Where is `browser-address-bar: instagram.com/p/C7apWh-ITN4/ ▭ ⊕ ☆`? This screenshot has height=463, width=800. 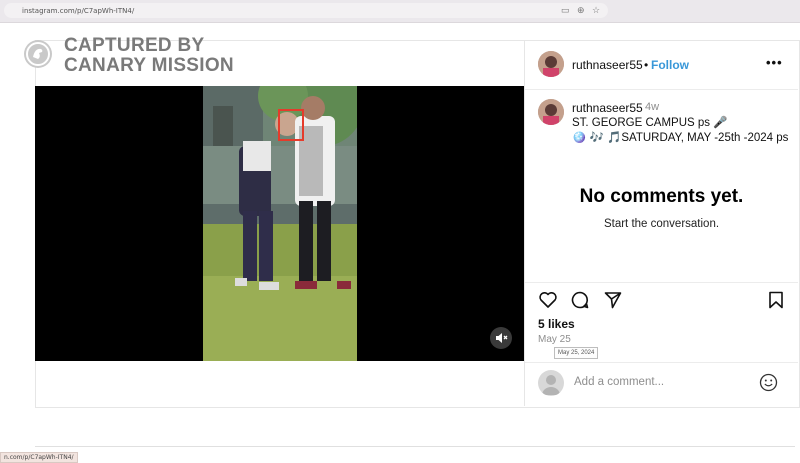
browser-address-bar: instagram.com/p/C7apWh-ITN4/ ▭ ⊕ ☆ is located at coordinates (400, 11).